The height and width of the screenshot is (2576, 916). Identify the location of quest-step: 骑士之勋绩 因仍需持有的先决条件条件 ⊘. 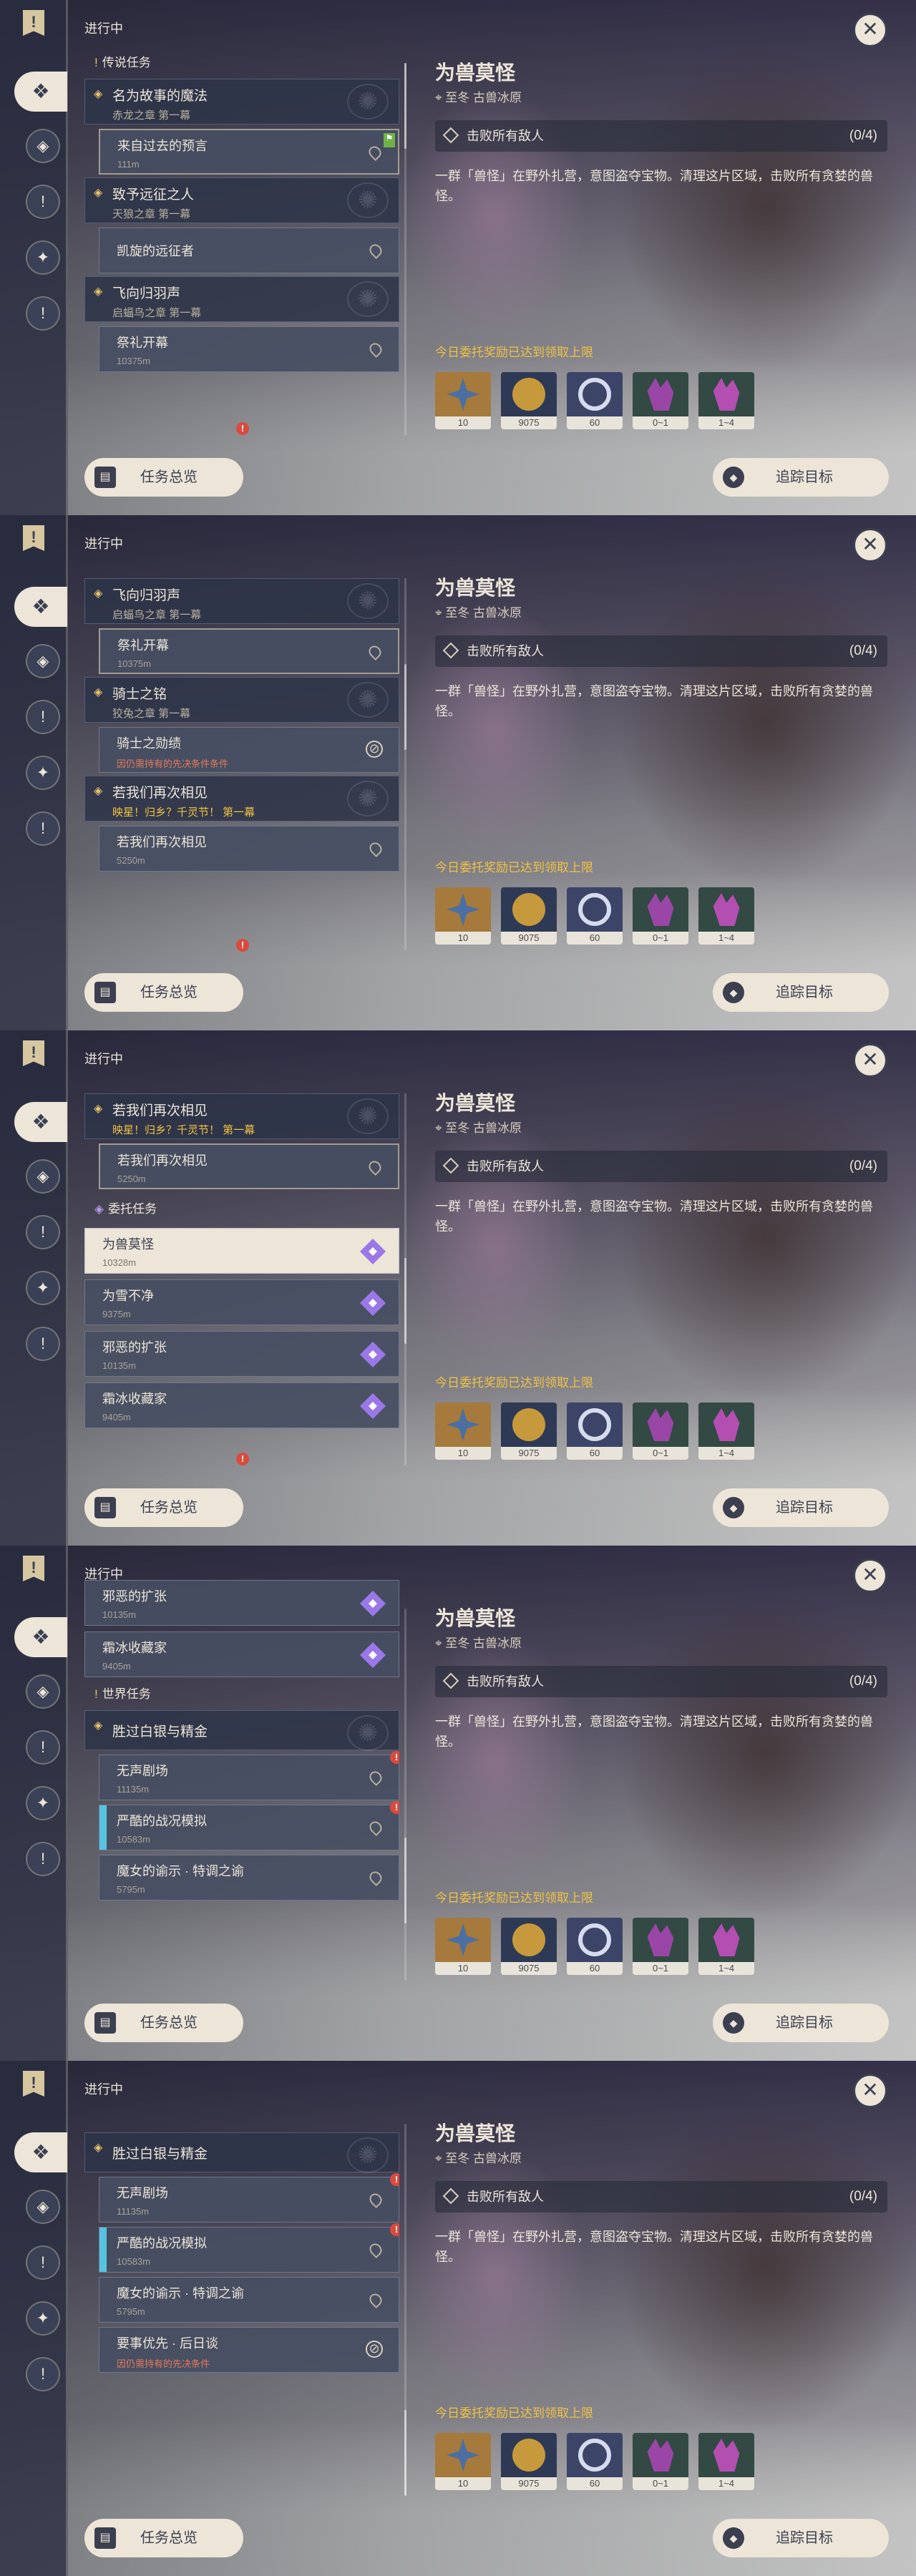
(249, 750).